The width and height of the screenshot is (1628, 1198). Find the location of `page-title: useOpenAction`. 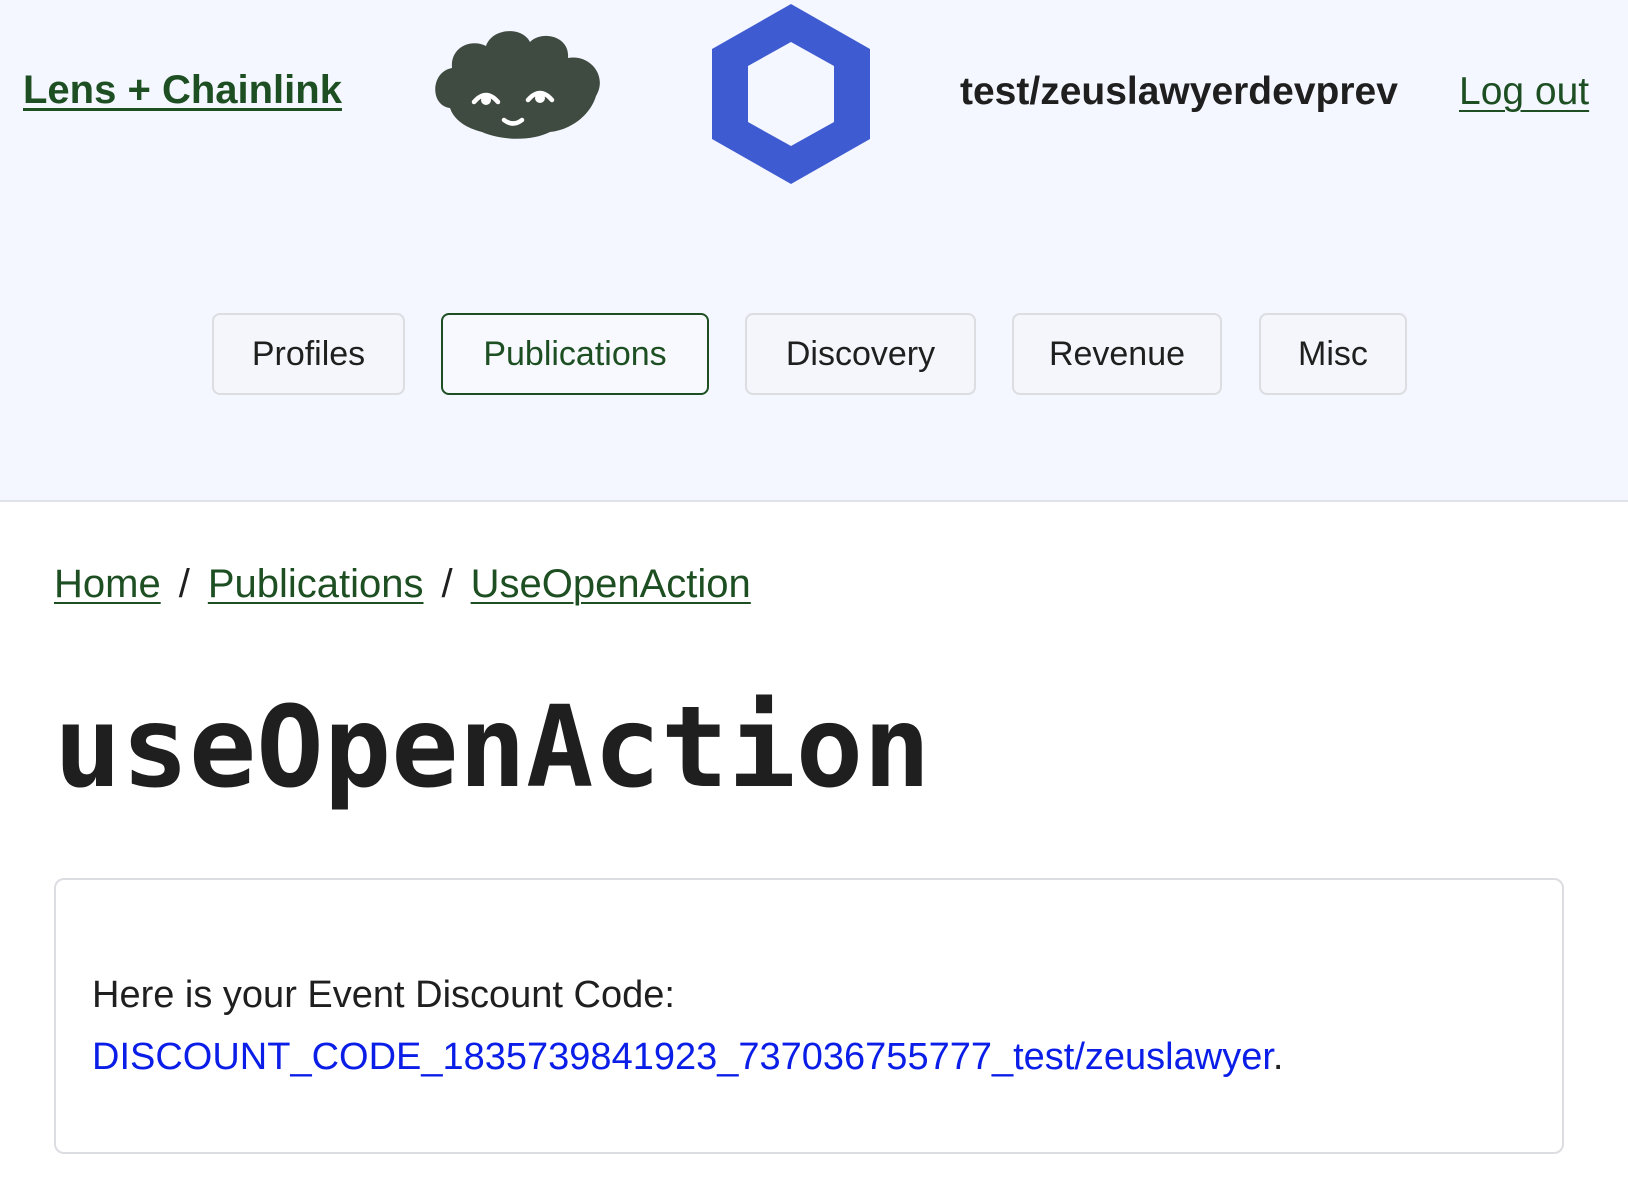

page-title: useOpenAction is located at coordinates (492, 748).